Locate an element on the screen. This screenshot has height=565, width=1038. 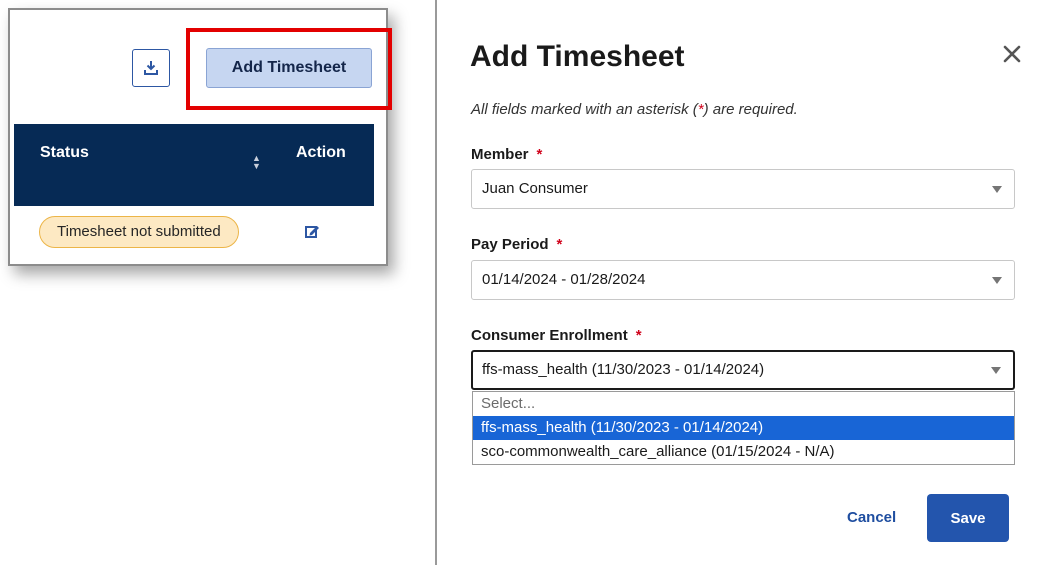
pay-period-label: Pay Period * is located at coordinates (517, 244).